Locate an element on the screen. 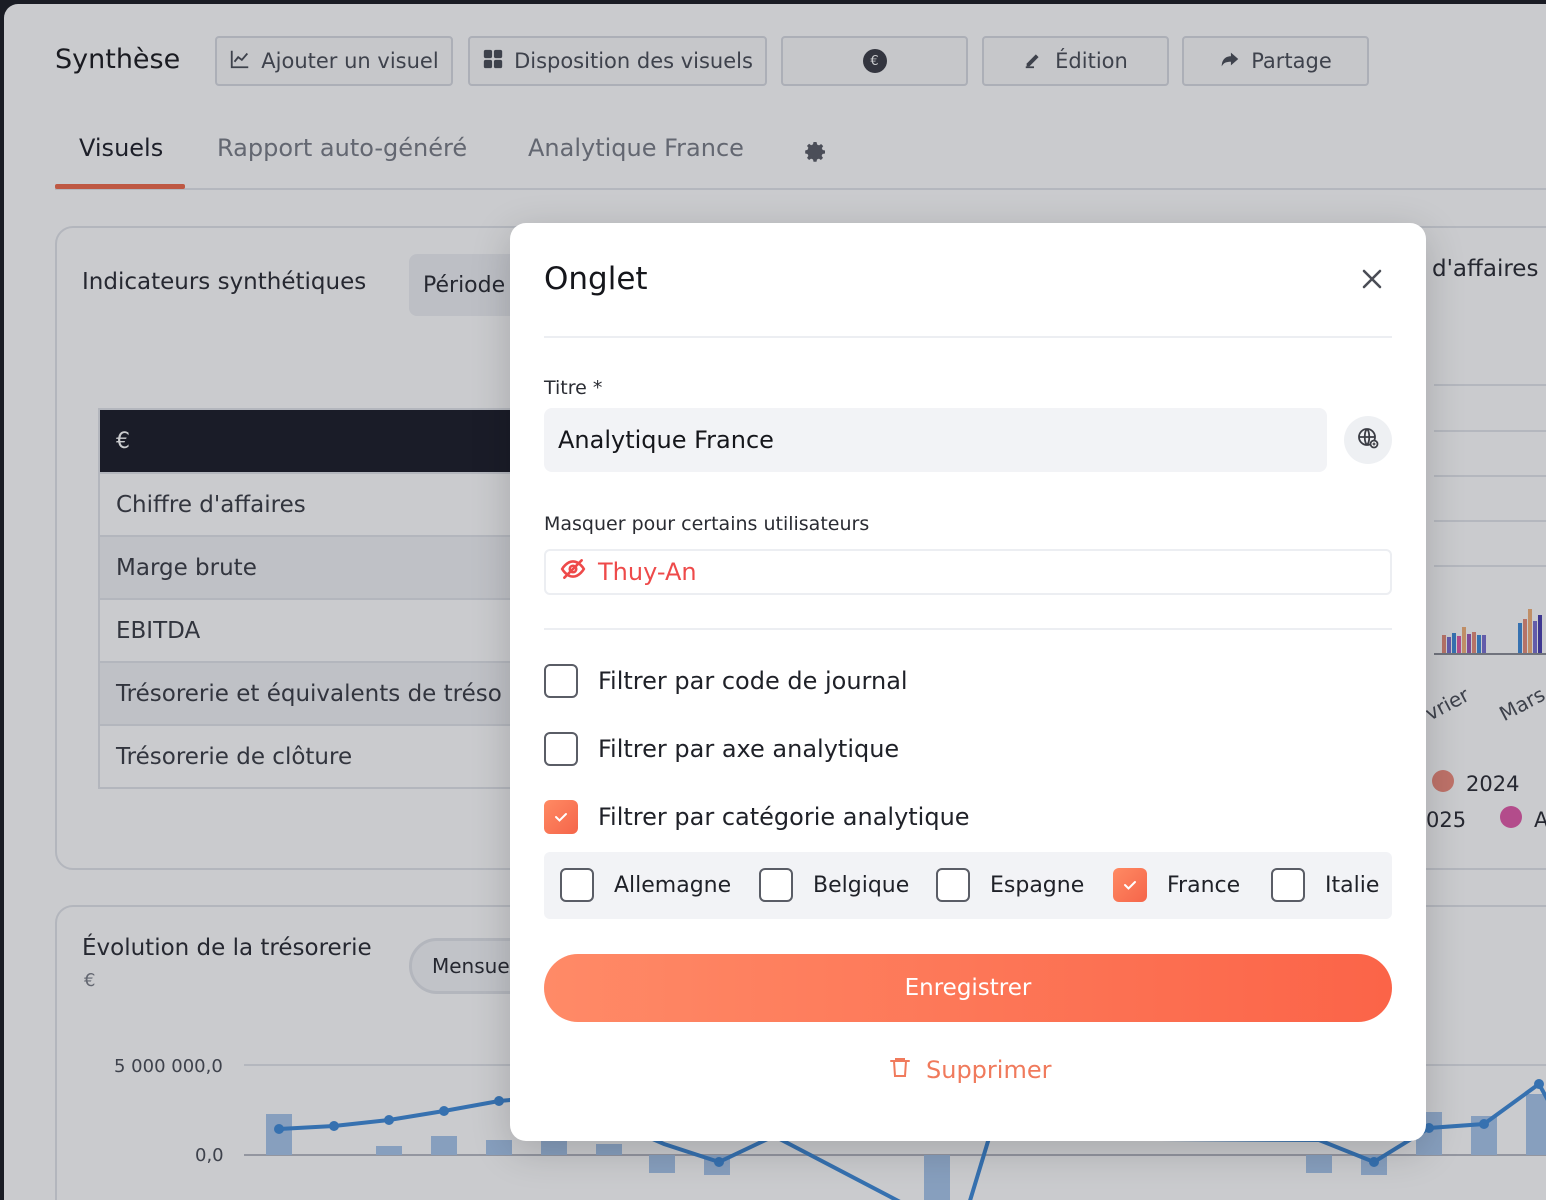 The image size is (1546, 1200). category-label: Belgique is located at coordinates (861, 885).